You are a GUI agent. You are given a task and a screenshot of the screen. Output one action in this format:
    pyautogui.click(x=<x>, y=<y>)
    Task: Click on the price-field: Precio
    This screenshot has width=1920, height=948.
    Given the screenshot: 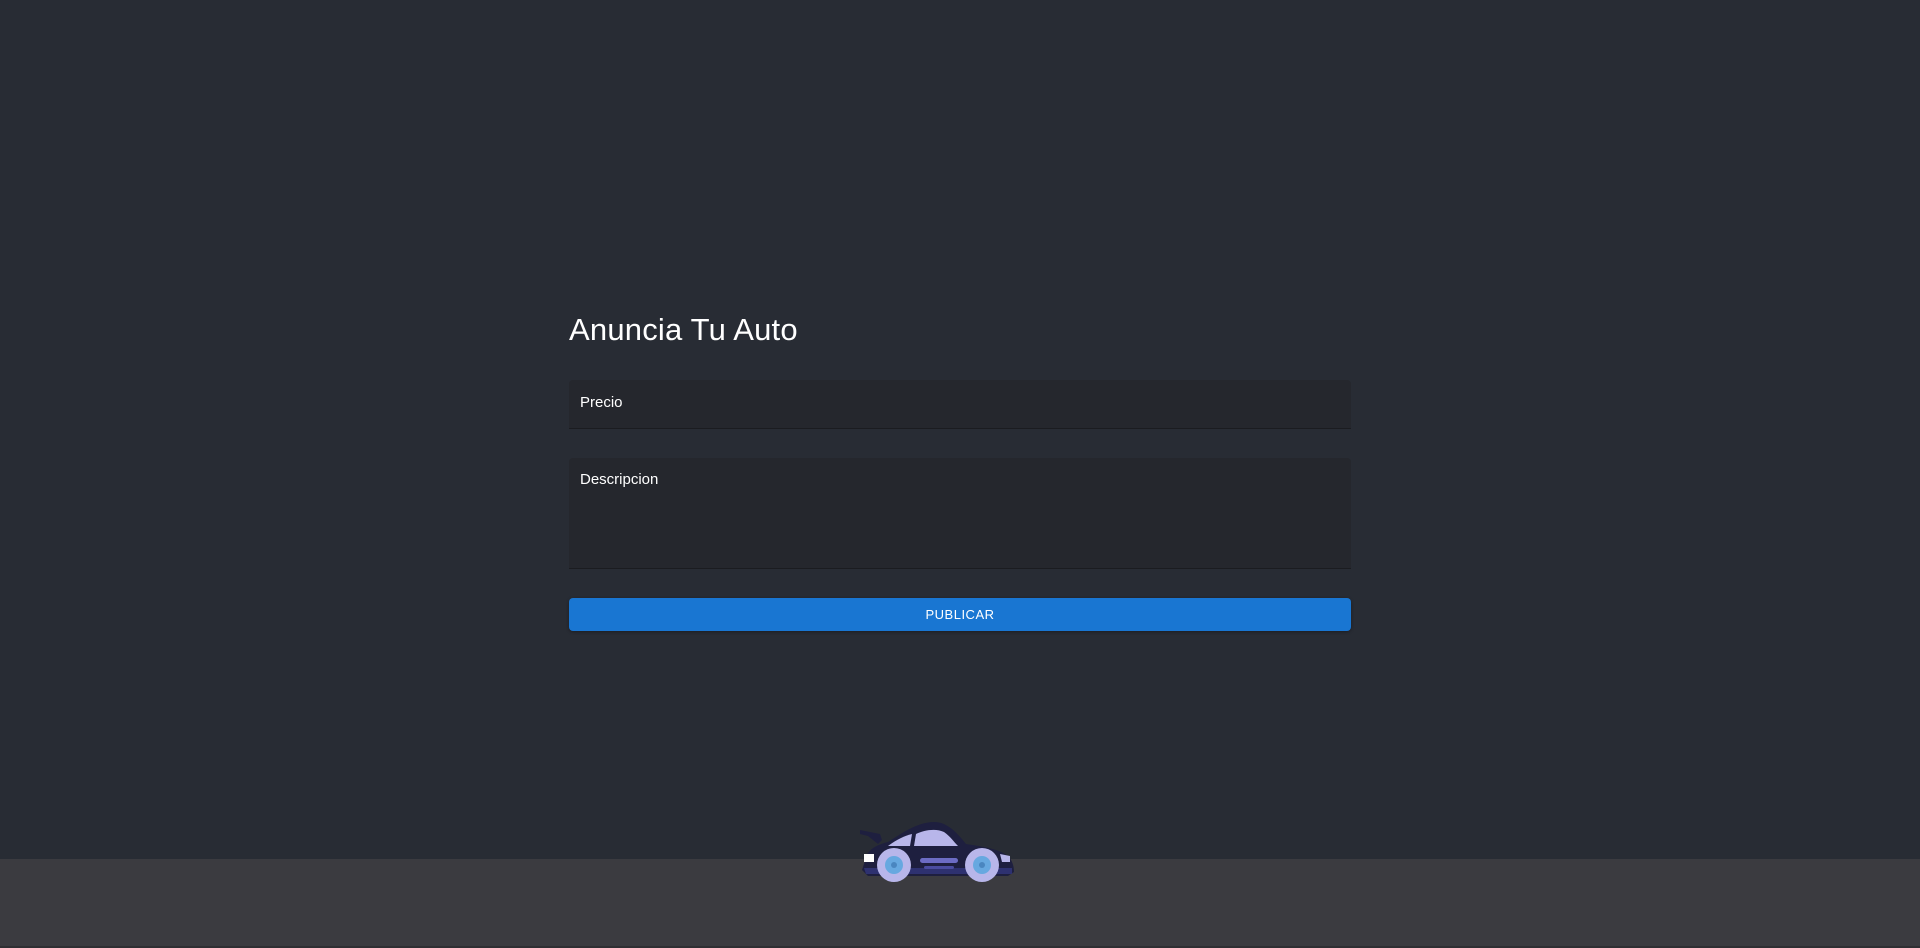 What is the action you would take?
    pyautogui.click(x=960, y=404)
    